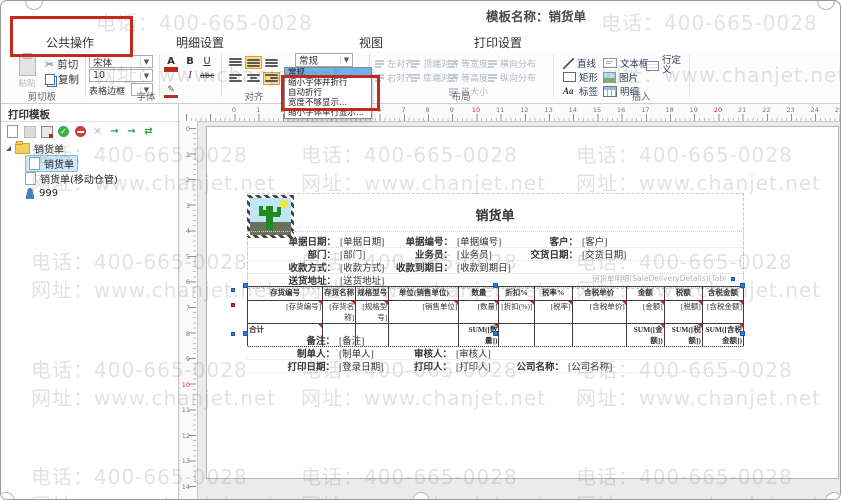 The image size is (841, 500). I want to click on table-value-cell: [数量], so click(479, 312).